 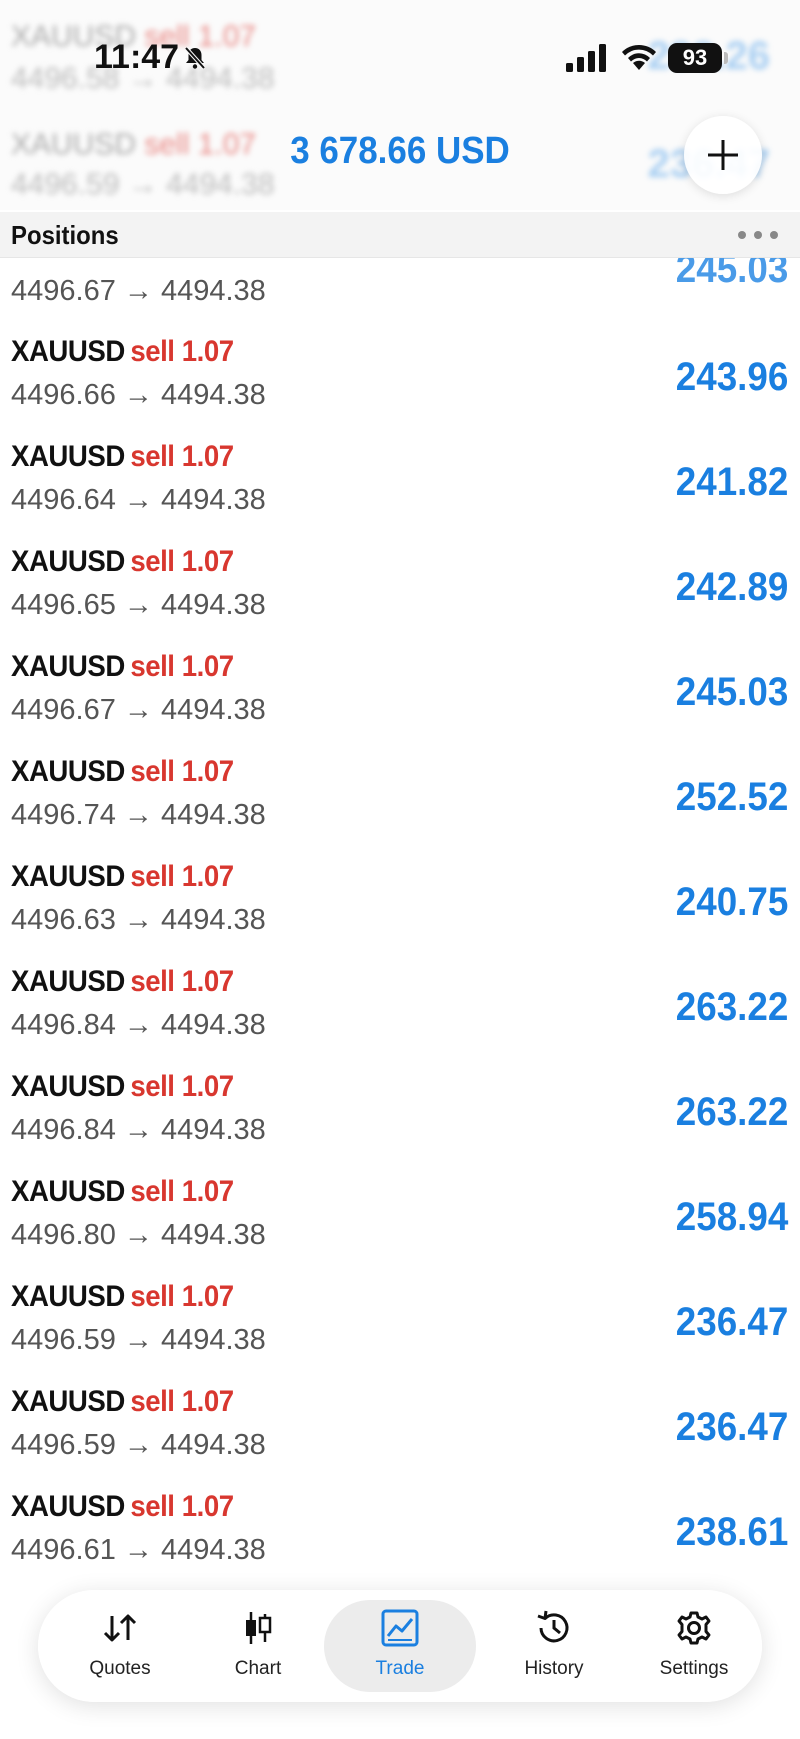 I want to click on trade-chart-icon, so click(x=400, y=1628).